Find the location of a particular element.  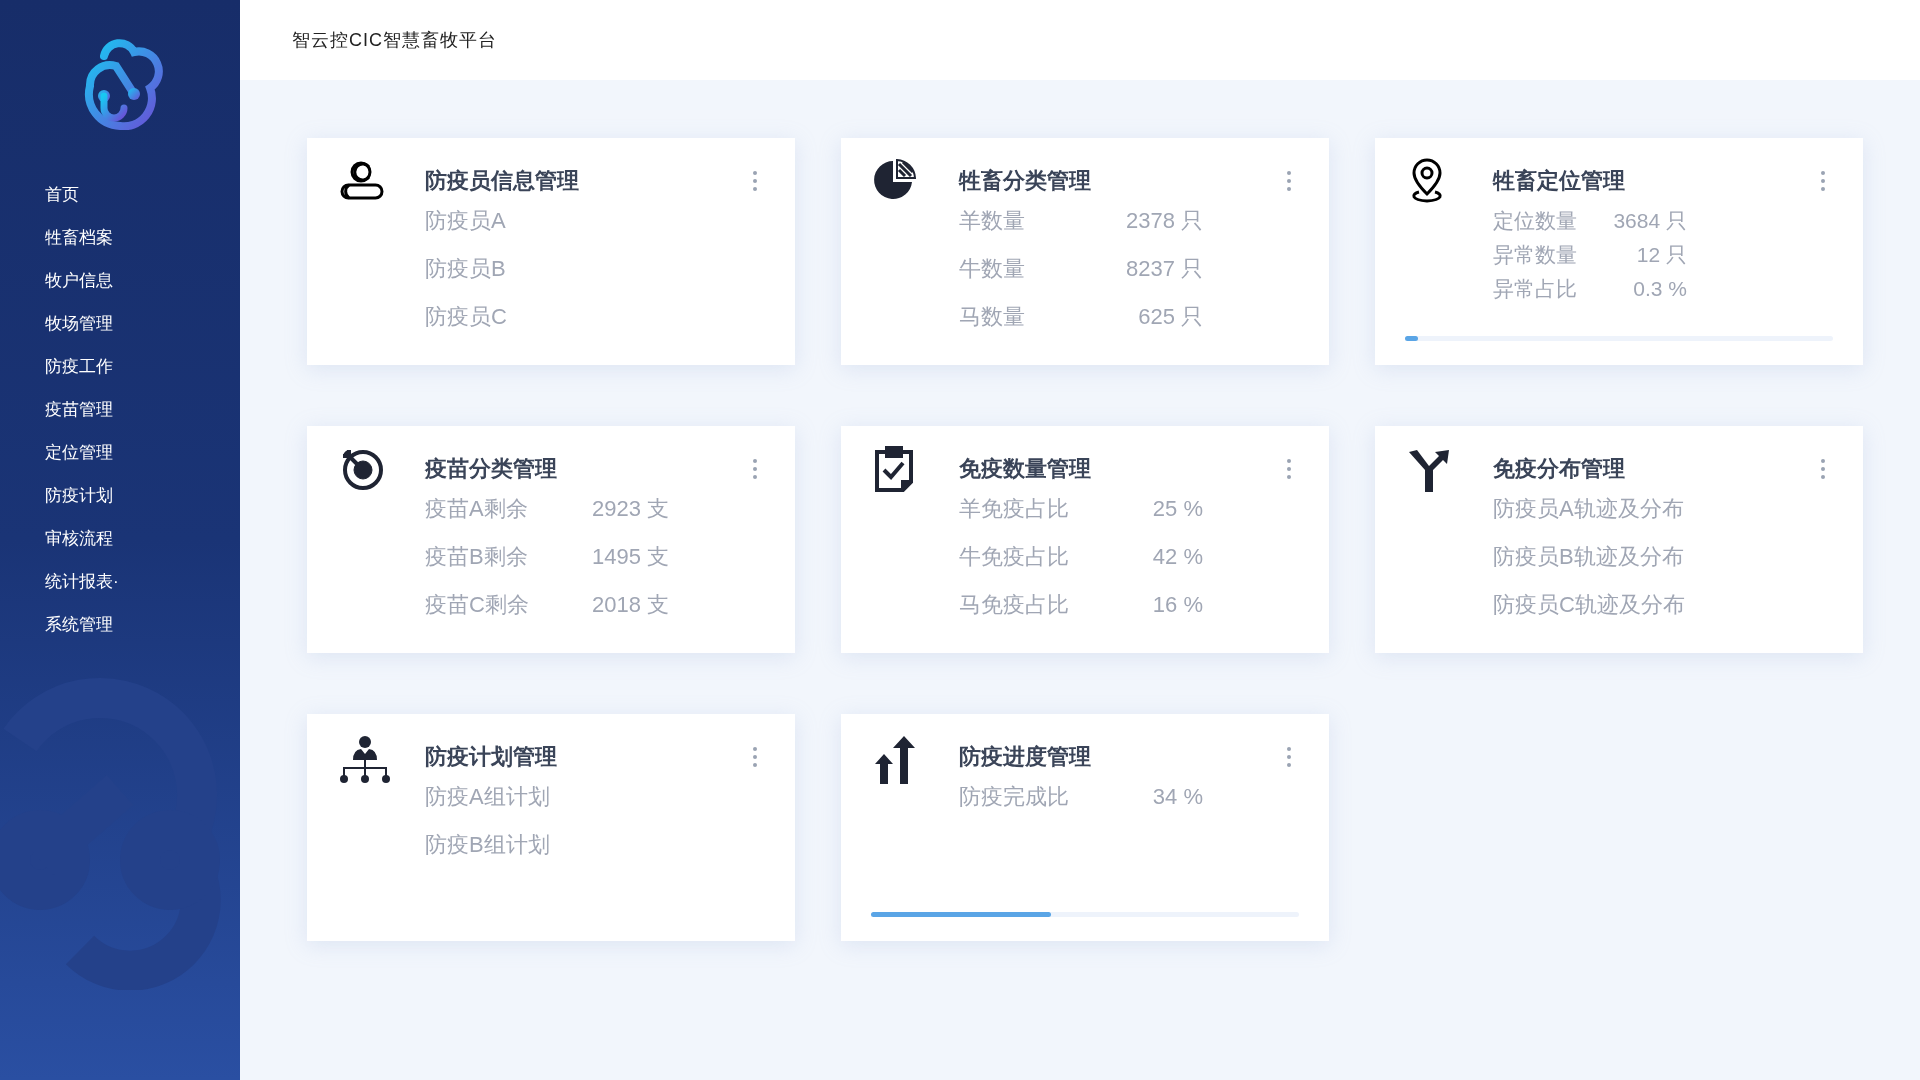

nav-item: 疫苗管理 is located at coordinates (142, 410).